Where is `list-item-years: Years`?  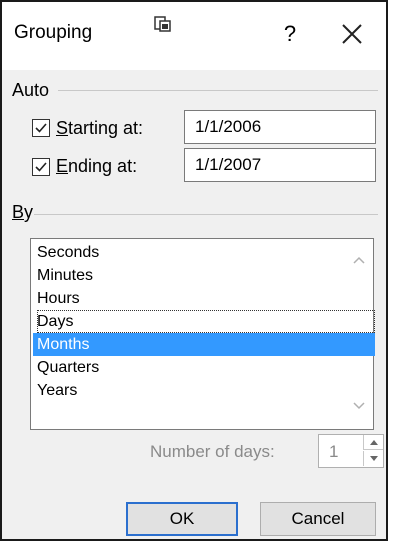
list-item-years: Years is located at coordinates (206, 390).